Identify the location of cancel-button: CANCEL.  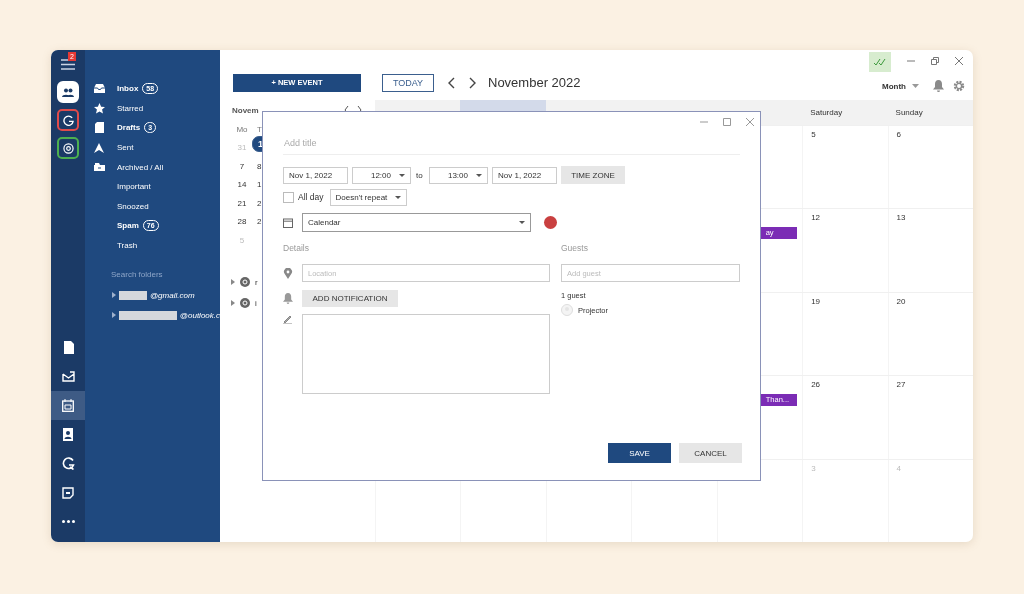
(710, 453).